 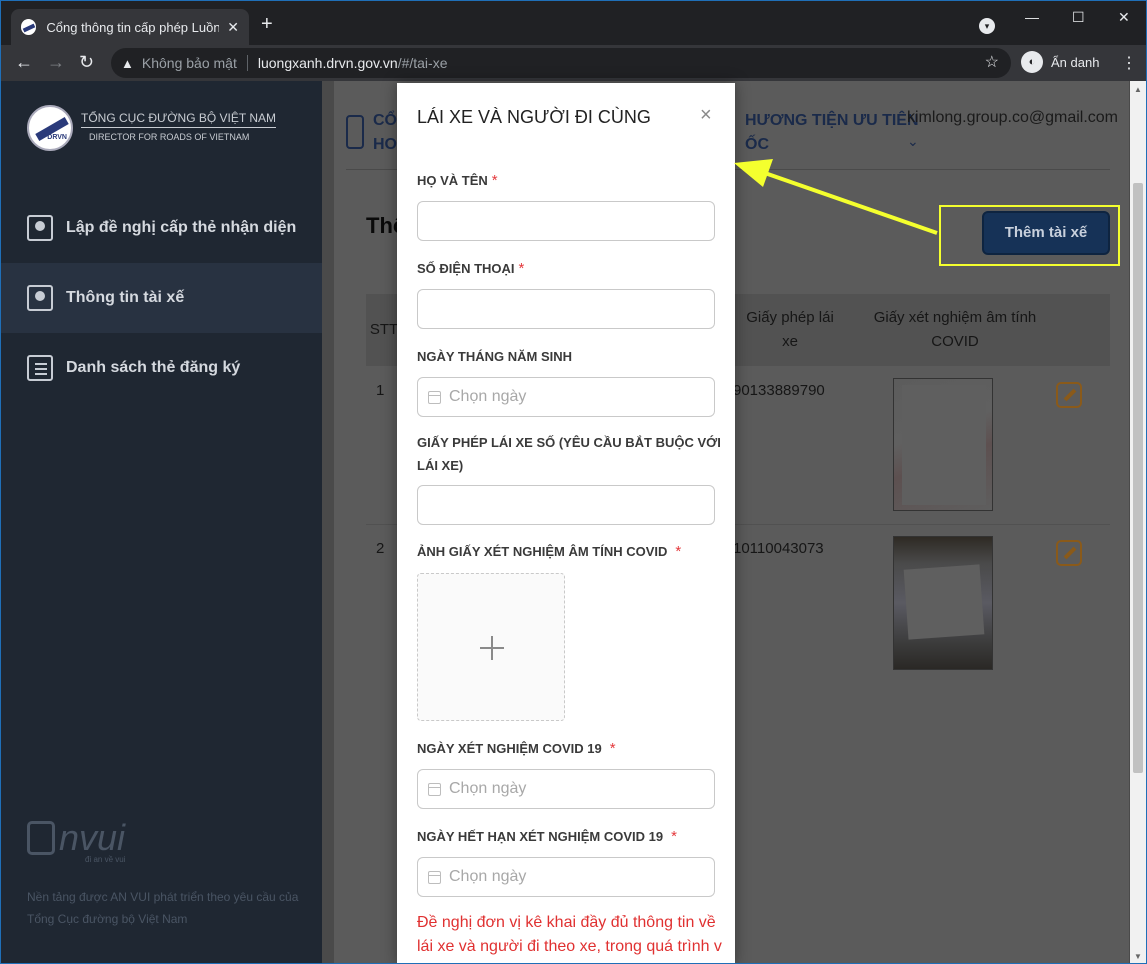 I want to click on brand-tagline: đi an về vui, so click(x=105, y=859).